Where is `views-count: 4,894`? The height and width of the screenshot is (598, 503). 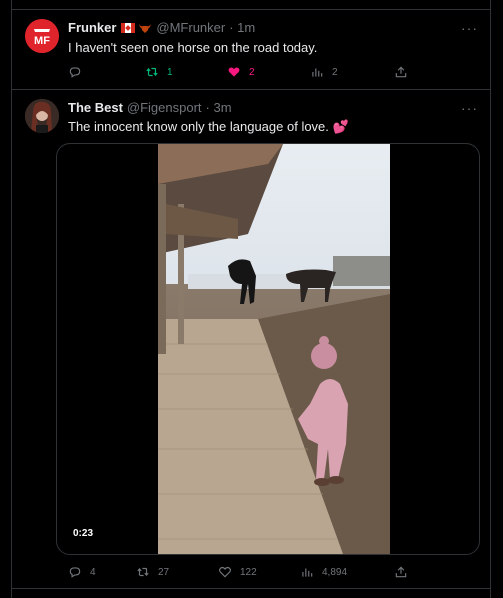 views-count: 4,894 is located at coordinates (335, 572).